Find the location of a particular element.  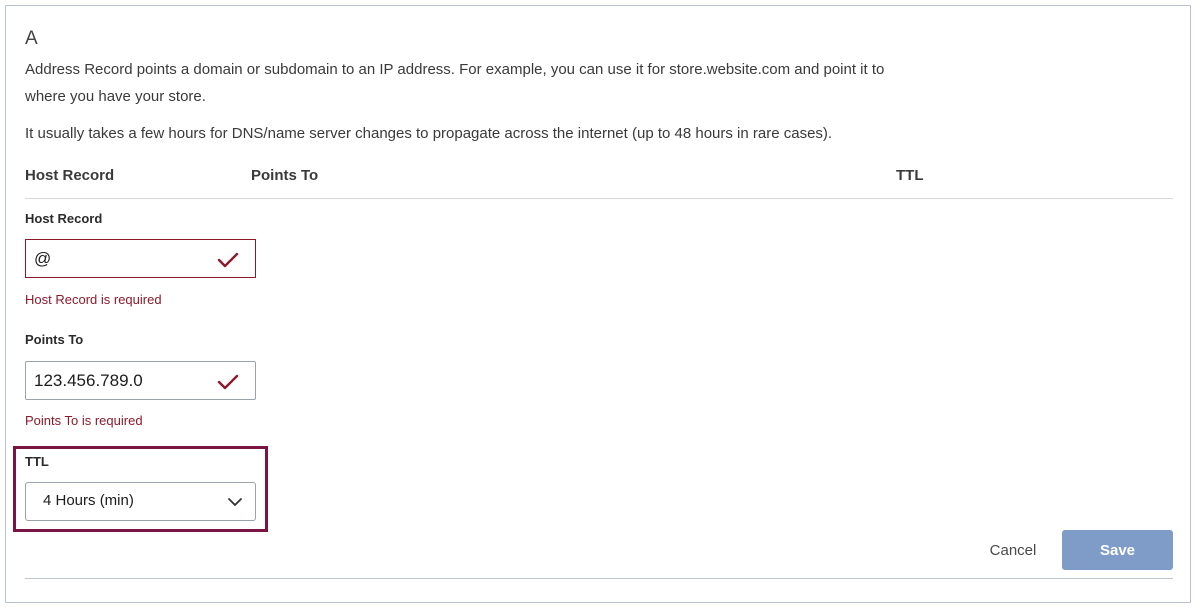

points-to-value: 123.456.789.0 is located at coordinates (88, 380).